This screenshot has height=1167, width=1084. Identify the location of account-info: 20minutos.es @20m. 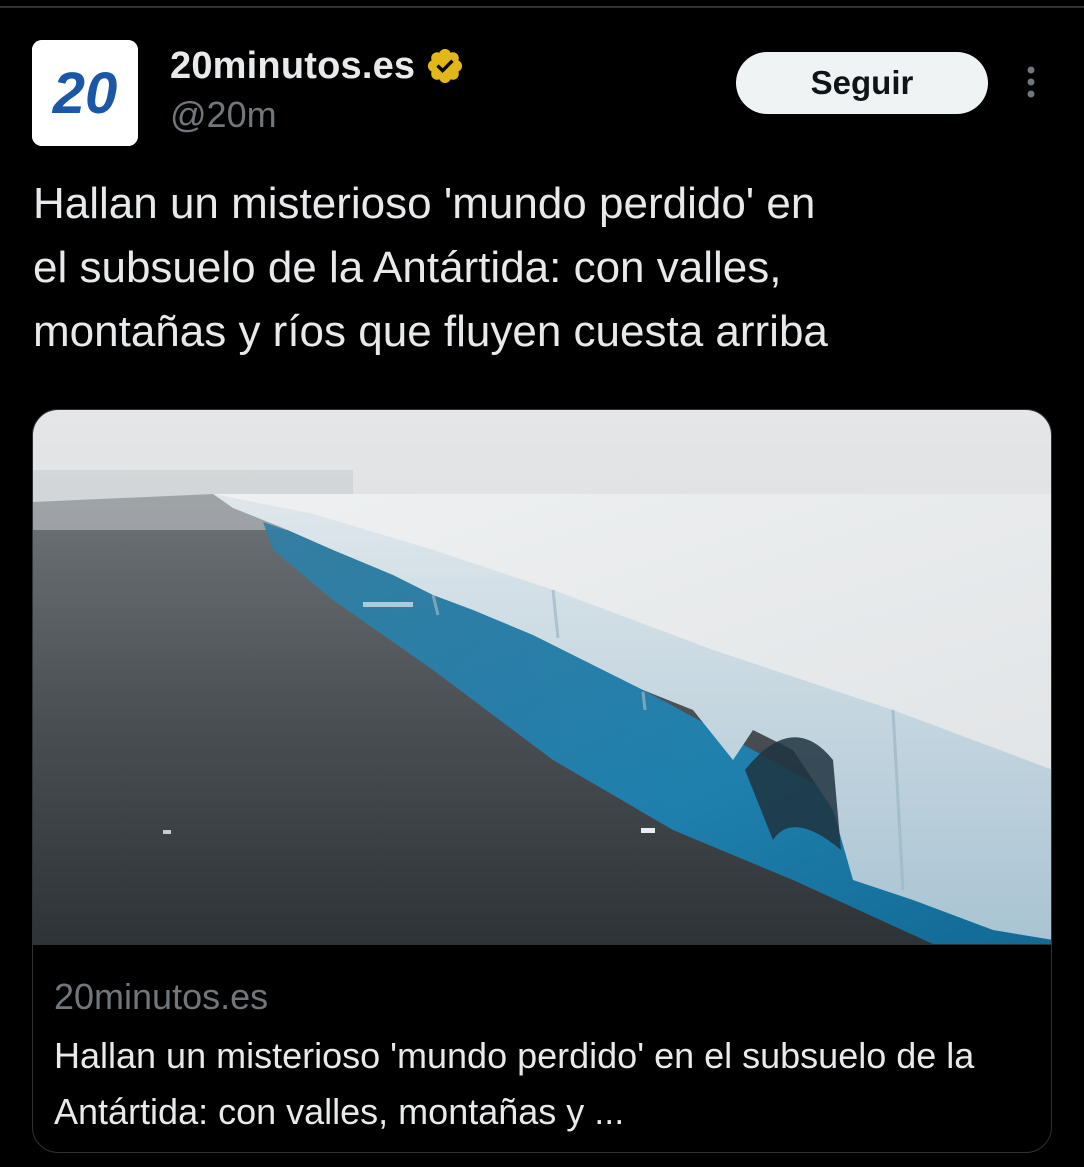
(430, 89).